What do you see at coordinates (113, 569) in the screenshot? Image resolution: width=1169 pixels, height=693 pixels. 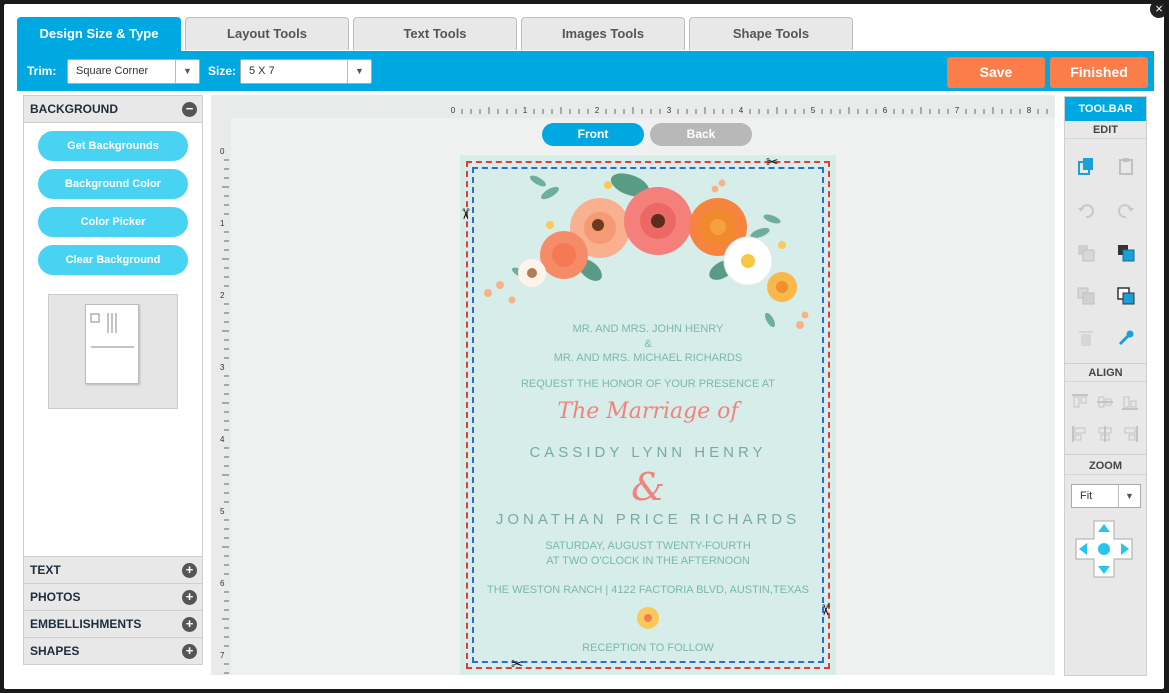 I see `text-section-header: TEXT +` at bounding box center [113, 569].